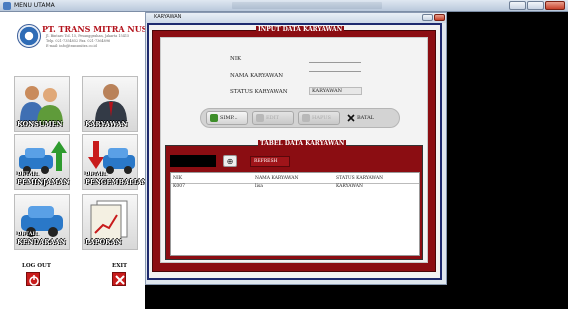  I want to click on hapus-label: HAPUS, so click(321, 118).